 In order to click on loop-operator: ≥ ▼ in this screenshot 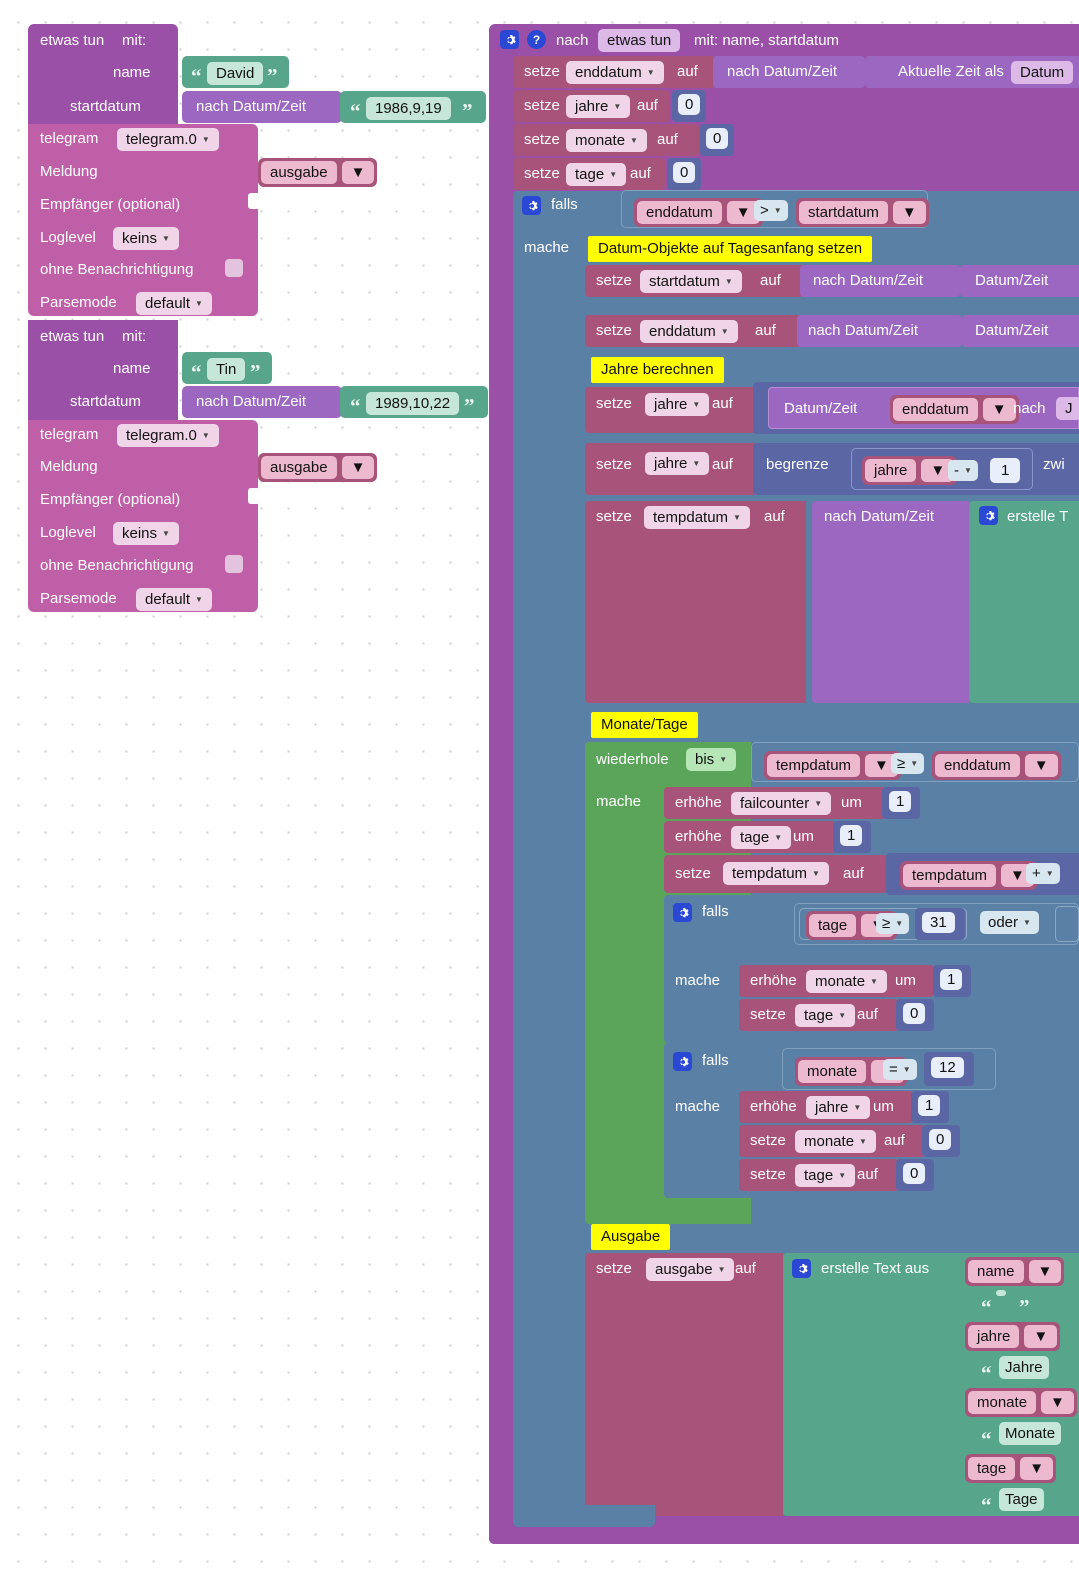, I will do `click(908, 763)`.